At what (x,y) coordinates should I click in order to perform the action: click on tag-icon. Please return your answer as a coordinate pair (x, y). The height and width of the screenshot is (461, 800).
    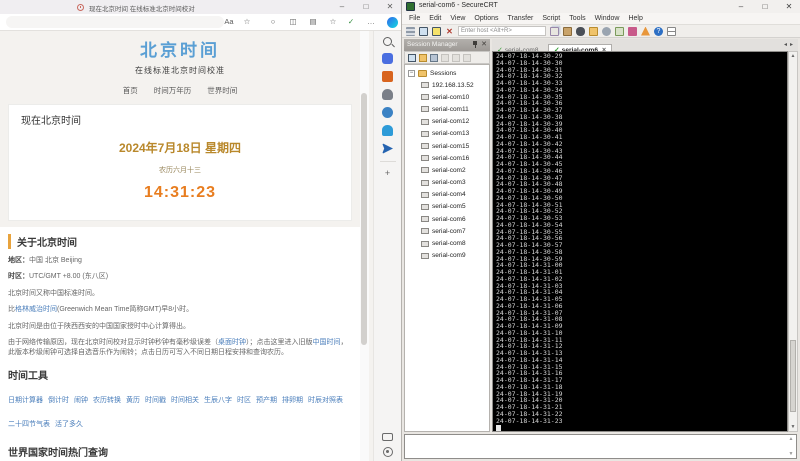
    Looking at the image, I should click on (387, 58).